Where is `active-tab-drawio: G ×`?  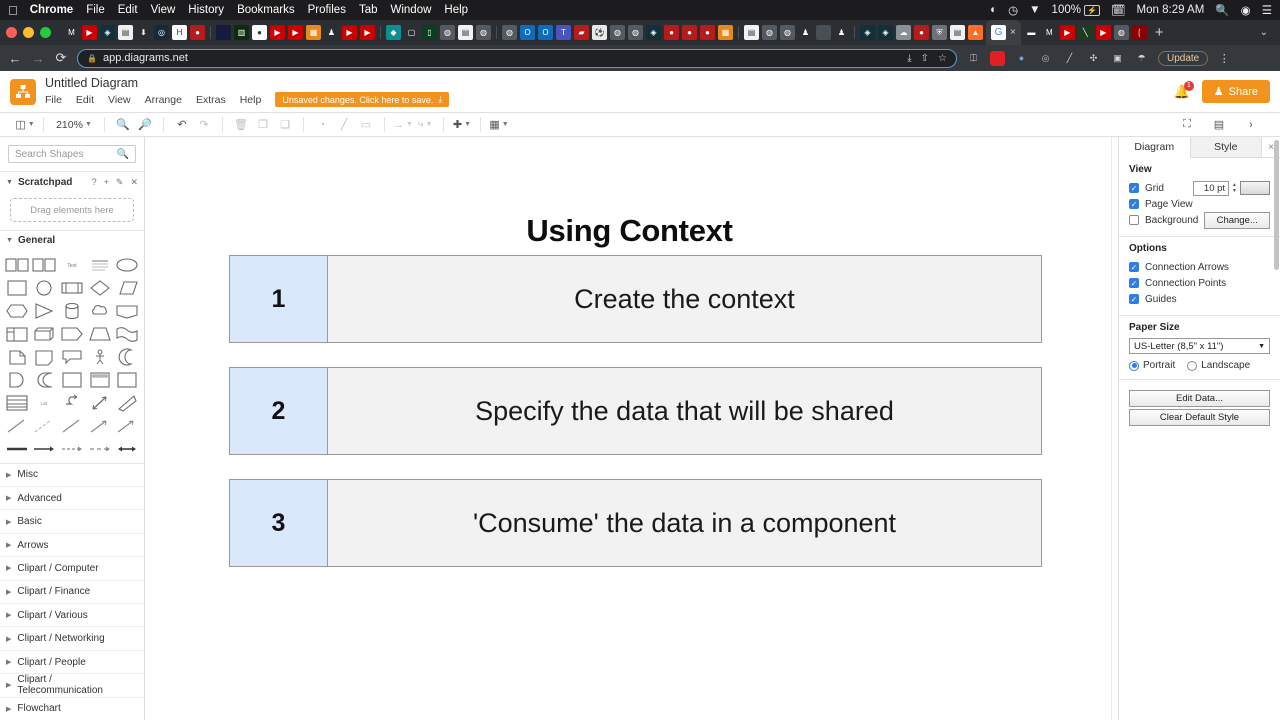 active-tab-drawio: G × is located at coordinates (1003, 32).